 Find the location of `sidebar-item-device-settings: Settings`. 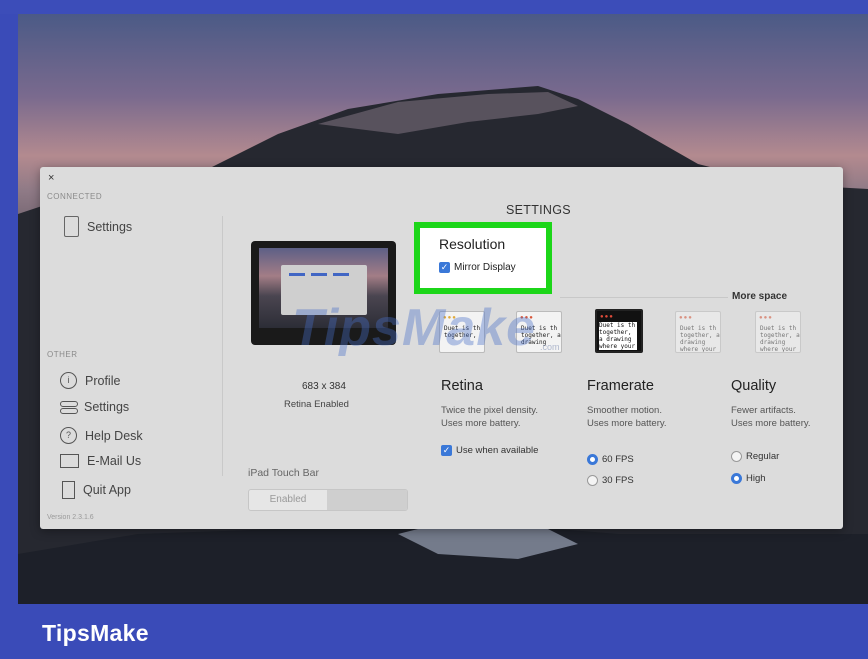

sidebar-item-device-settings: Settings is located at coordinates (98, 226).